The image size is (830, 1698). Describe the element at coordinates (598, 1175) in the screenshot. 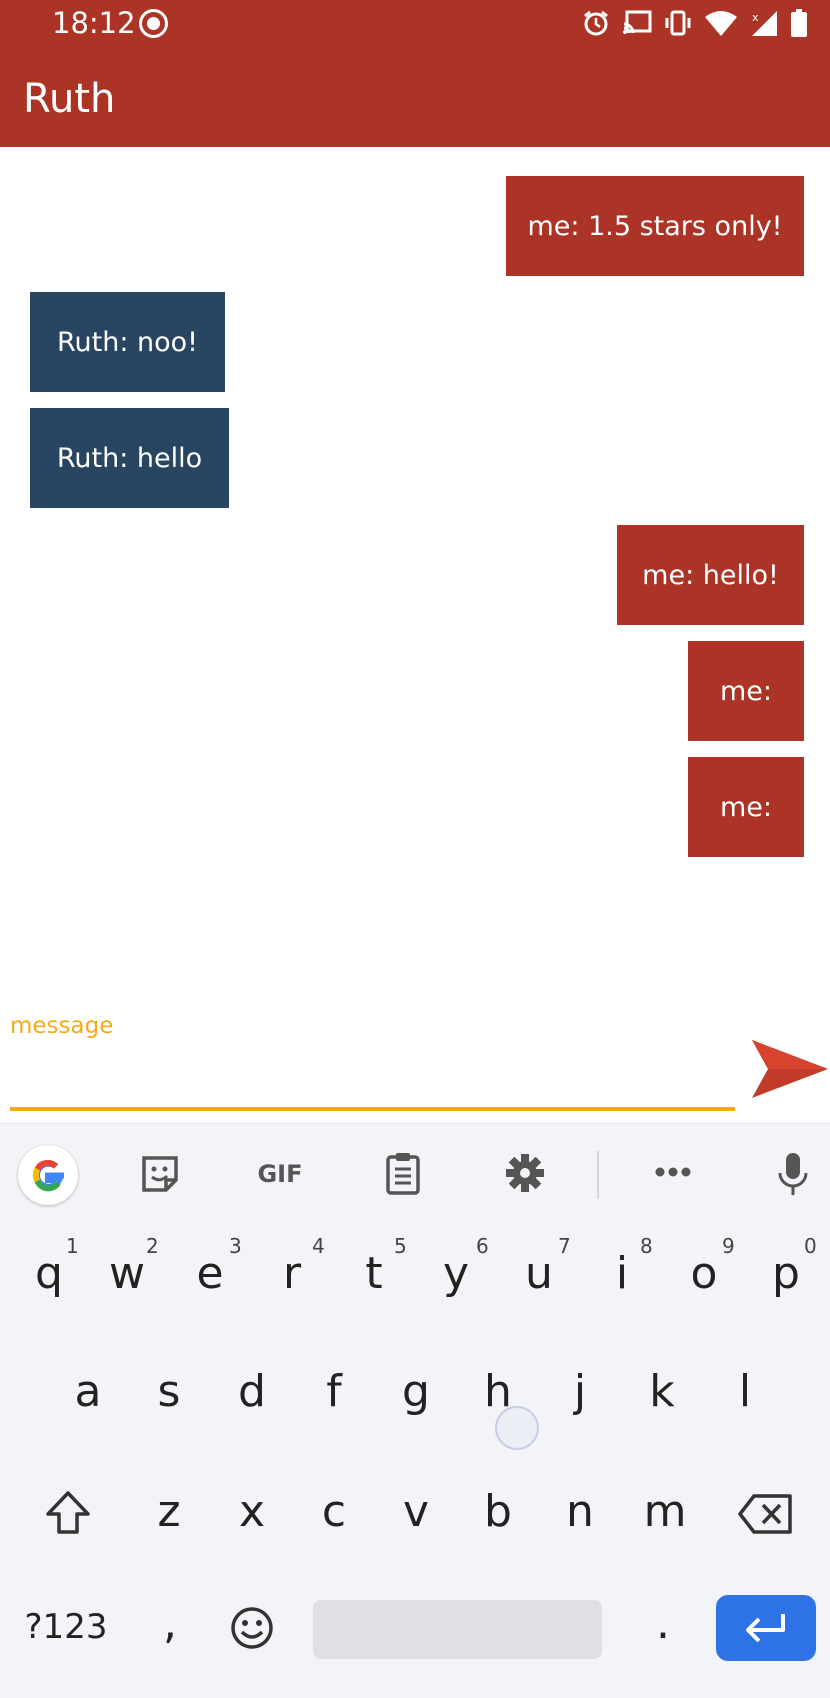

I see `toolbar-divider` at that location.